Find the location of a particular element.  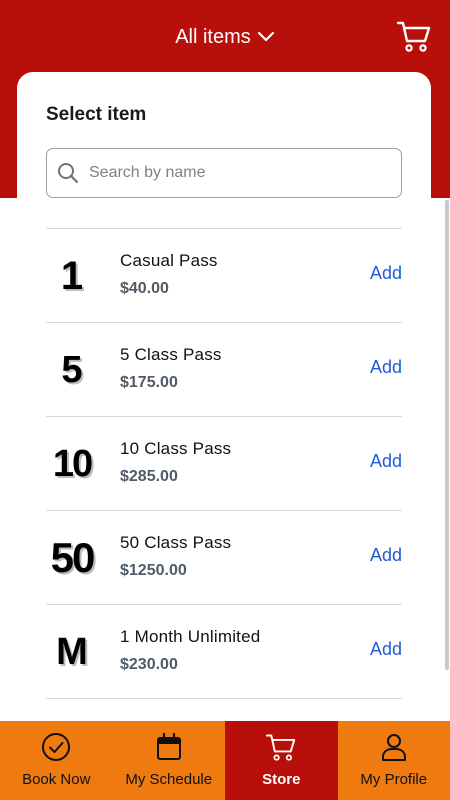

person-icon is located at coordinates (394, 747).